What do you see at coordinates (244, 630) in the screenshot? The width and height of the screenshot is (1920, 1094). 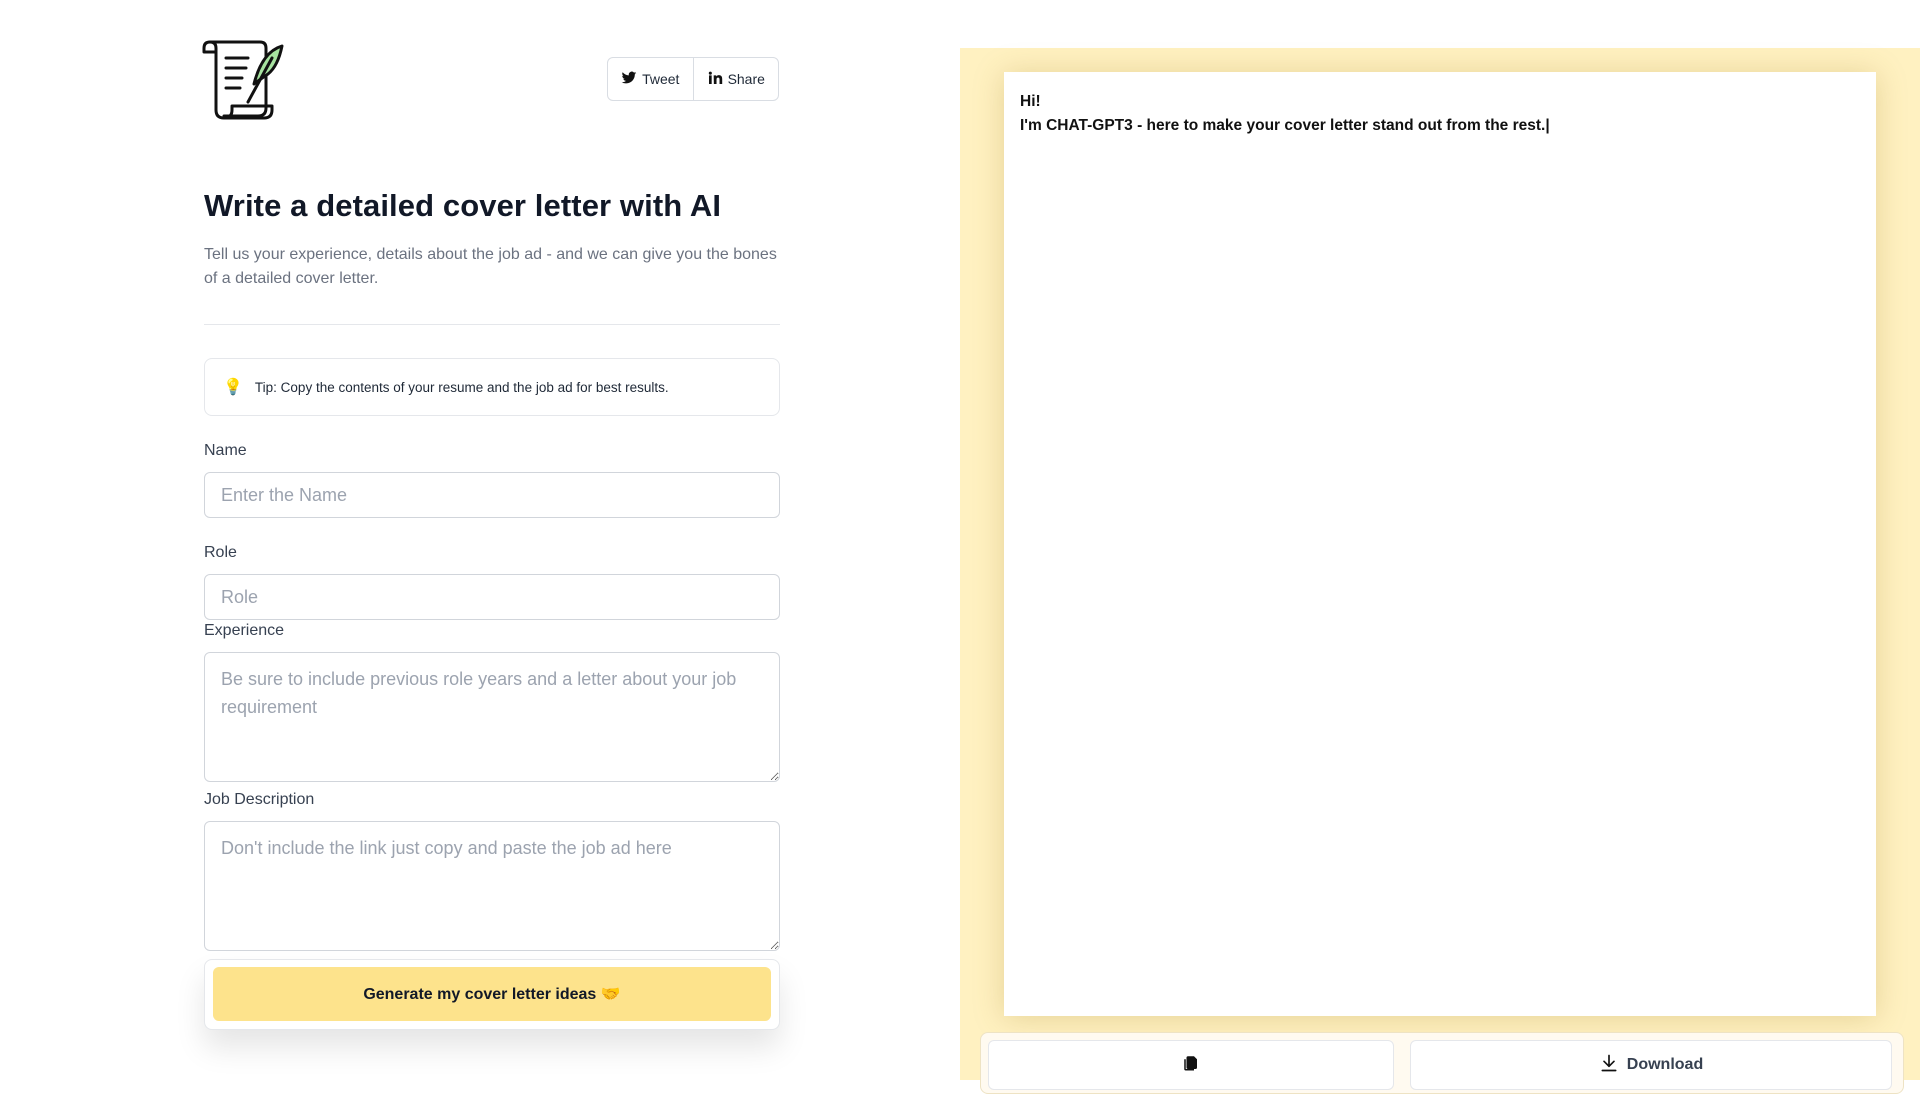 I see `experience-label: Experience` at bounding box center [244, 630].